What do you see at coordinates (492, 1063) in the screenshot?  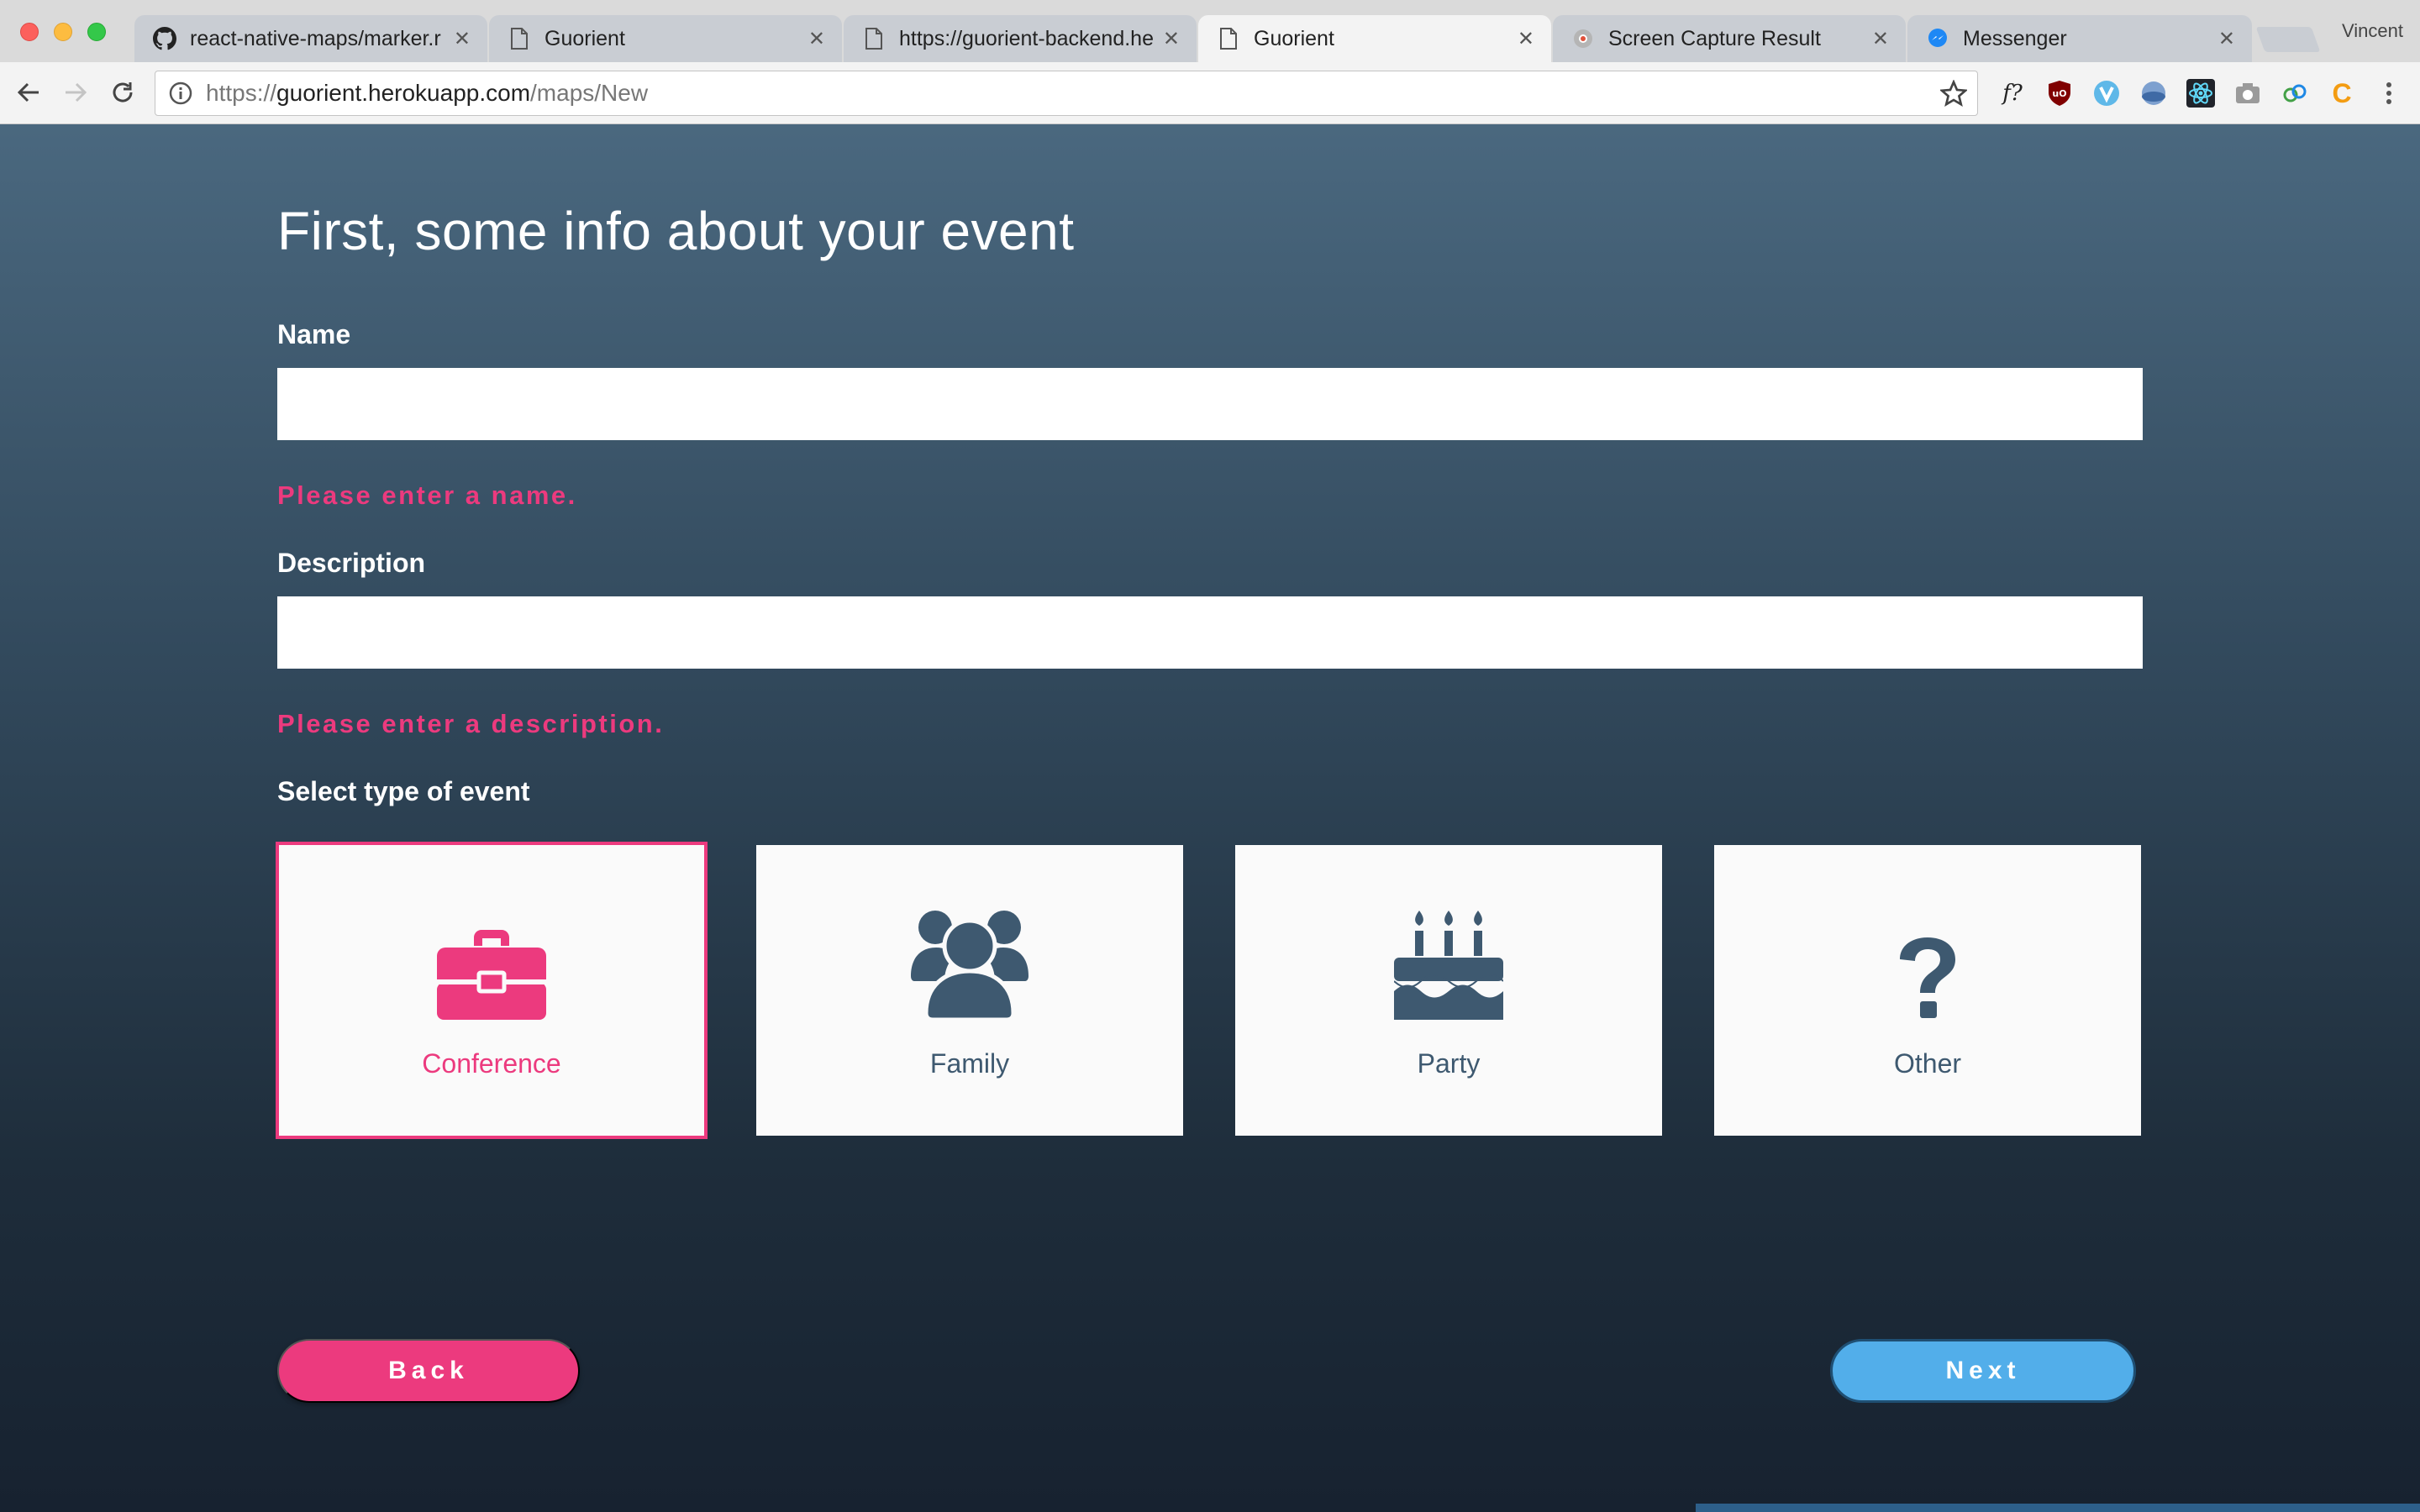 I see `event-type-label-text: Conference` at bounding box center [492, 1063].